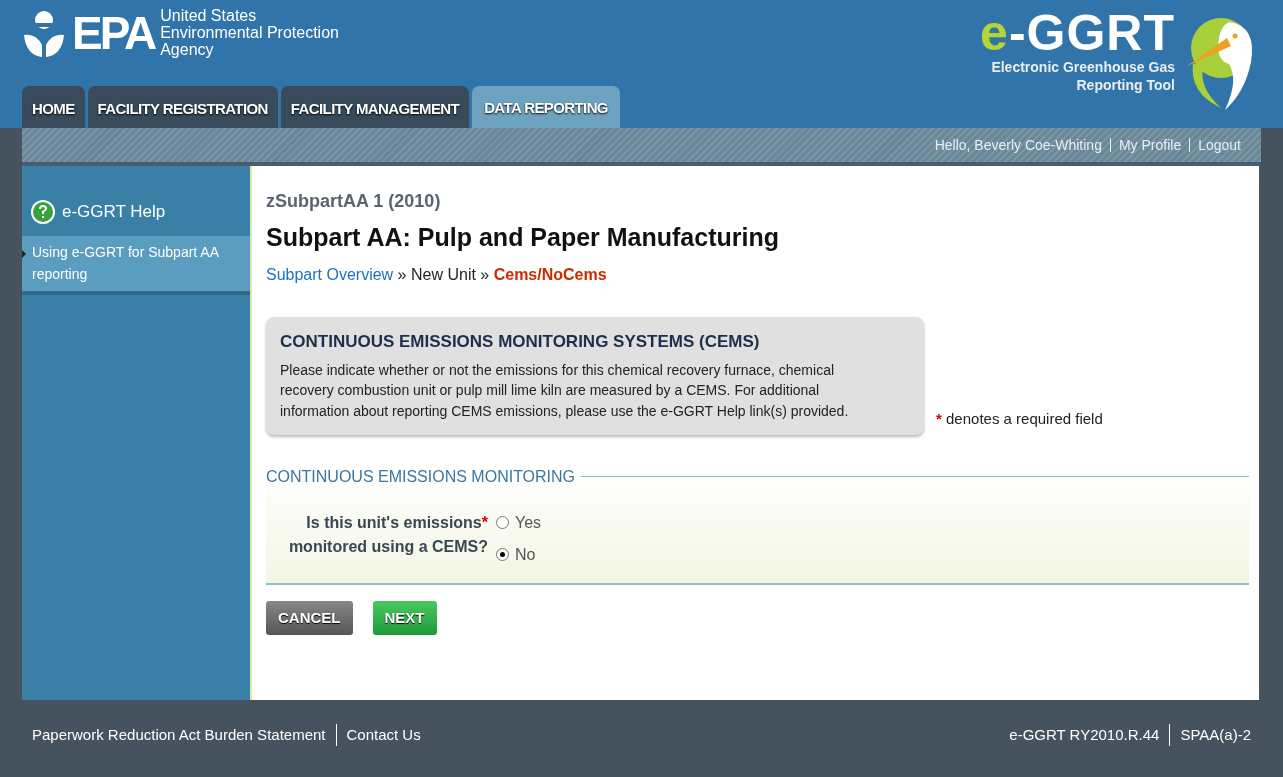  What do you see at coordinates (1215, 735) in the screenshot?
I see `version-text: SPAA(a)-2` at bounding box center [1215, 735].